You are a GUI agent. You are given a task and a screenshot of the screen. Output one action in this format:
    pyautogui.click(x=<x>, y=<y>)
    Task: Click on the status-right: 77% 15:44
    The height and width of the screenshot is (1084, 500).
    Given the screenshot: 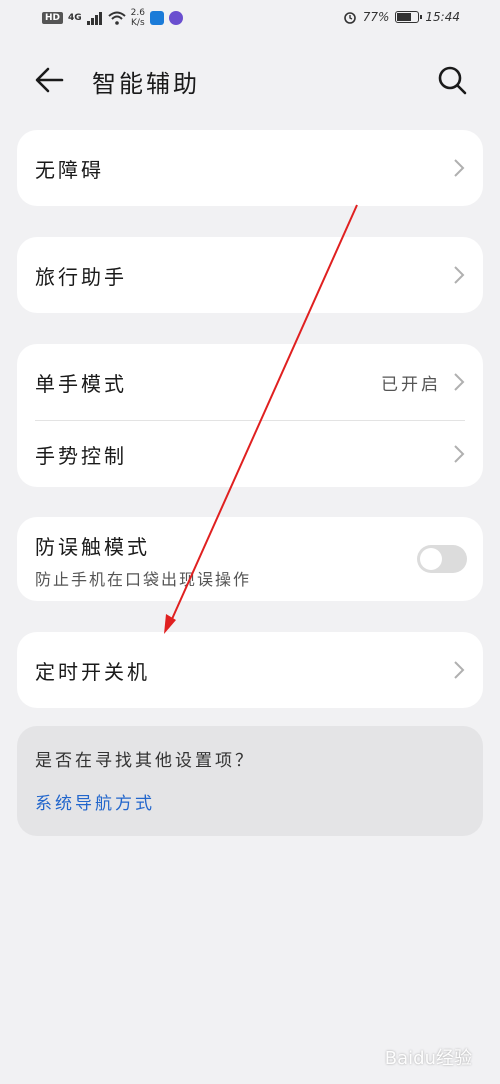 What is the action you would take?
    pyautogui.click(x=401, y=17)
    